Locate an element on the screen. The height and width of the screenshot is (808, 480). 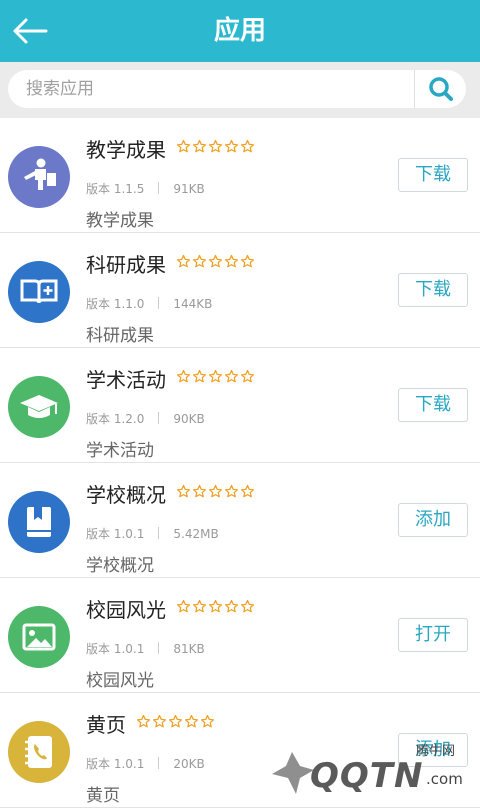
bookmark-book-icon is located at coordinates (39, 522).